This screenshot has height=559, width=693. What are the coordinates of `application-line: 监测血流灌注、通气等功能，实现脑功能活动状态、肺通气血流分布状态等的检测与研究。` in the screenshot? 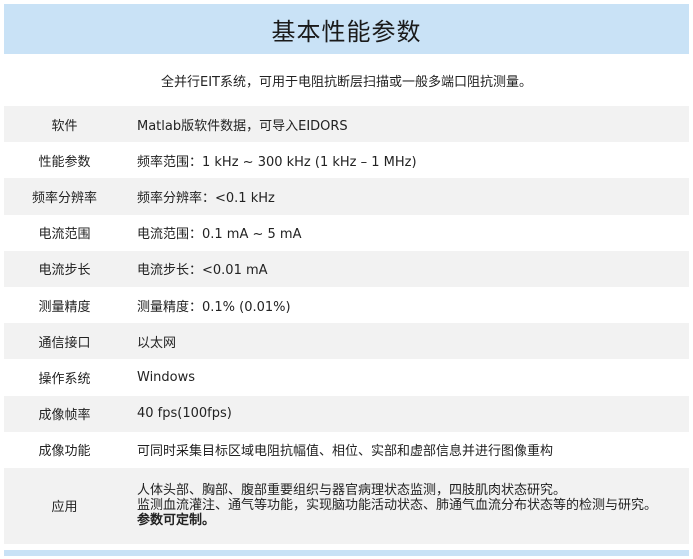 It's located at (397, 506).